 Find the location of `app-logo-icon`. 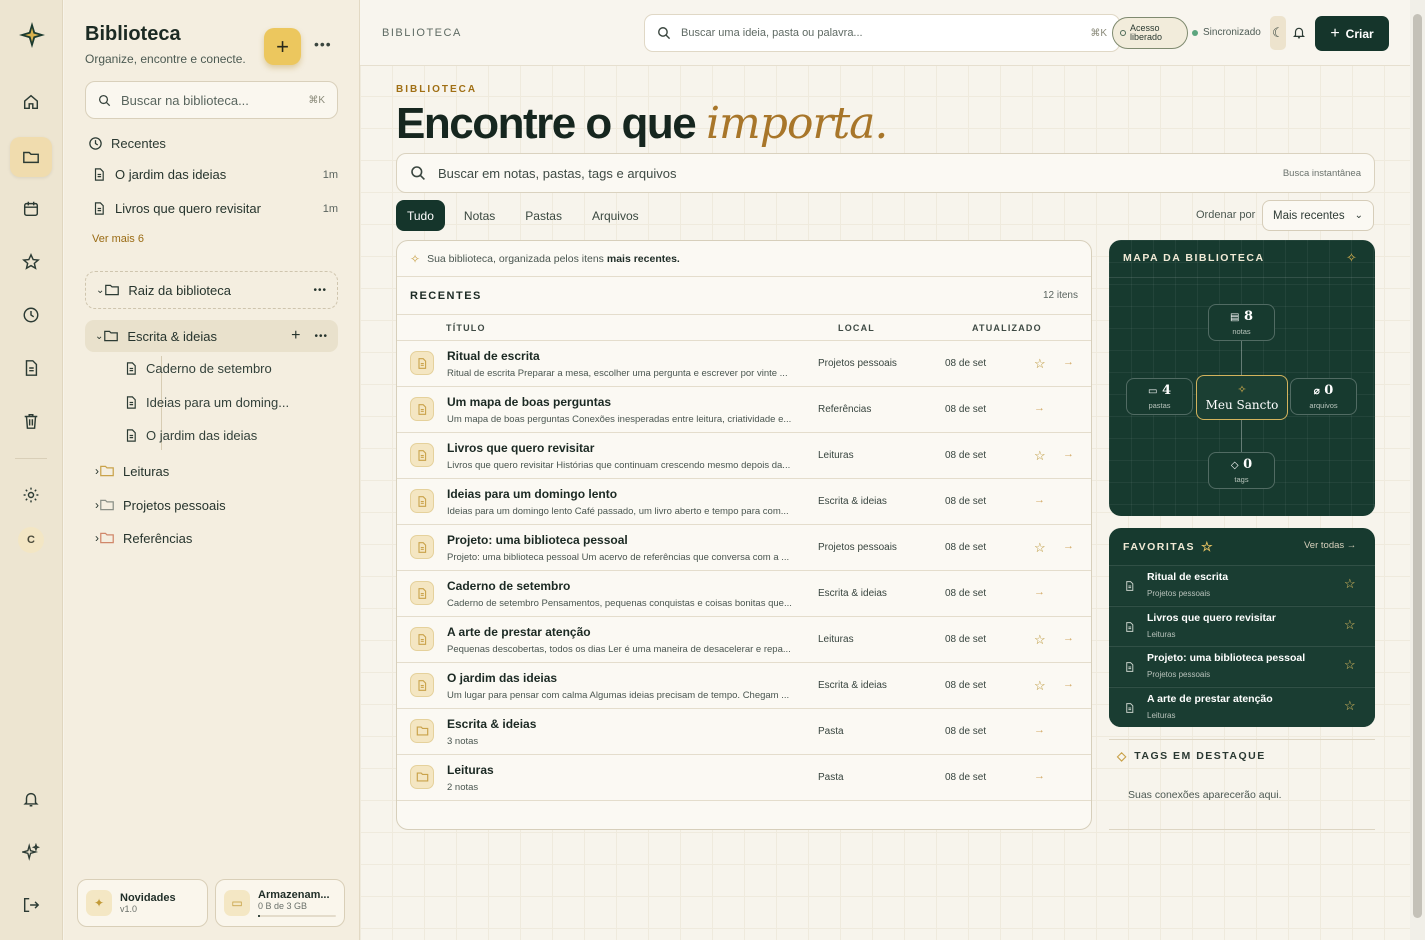

app-logo-icon is located at coordinates (32, 35).